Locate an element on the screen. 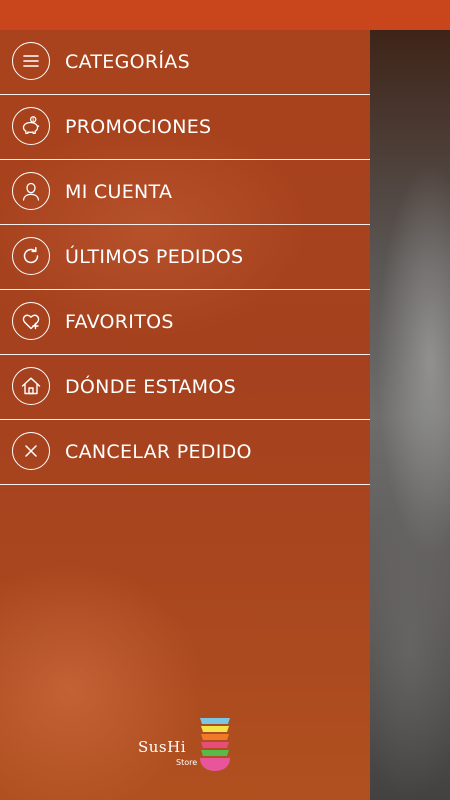 Image resolution: width=450 pixels, height=800 pixels. user-icon is located at coordinates (31, 191).